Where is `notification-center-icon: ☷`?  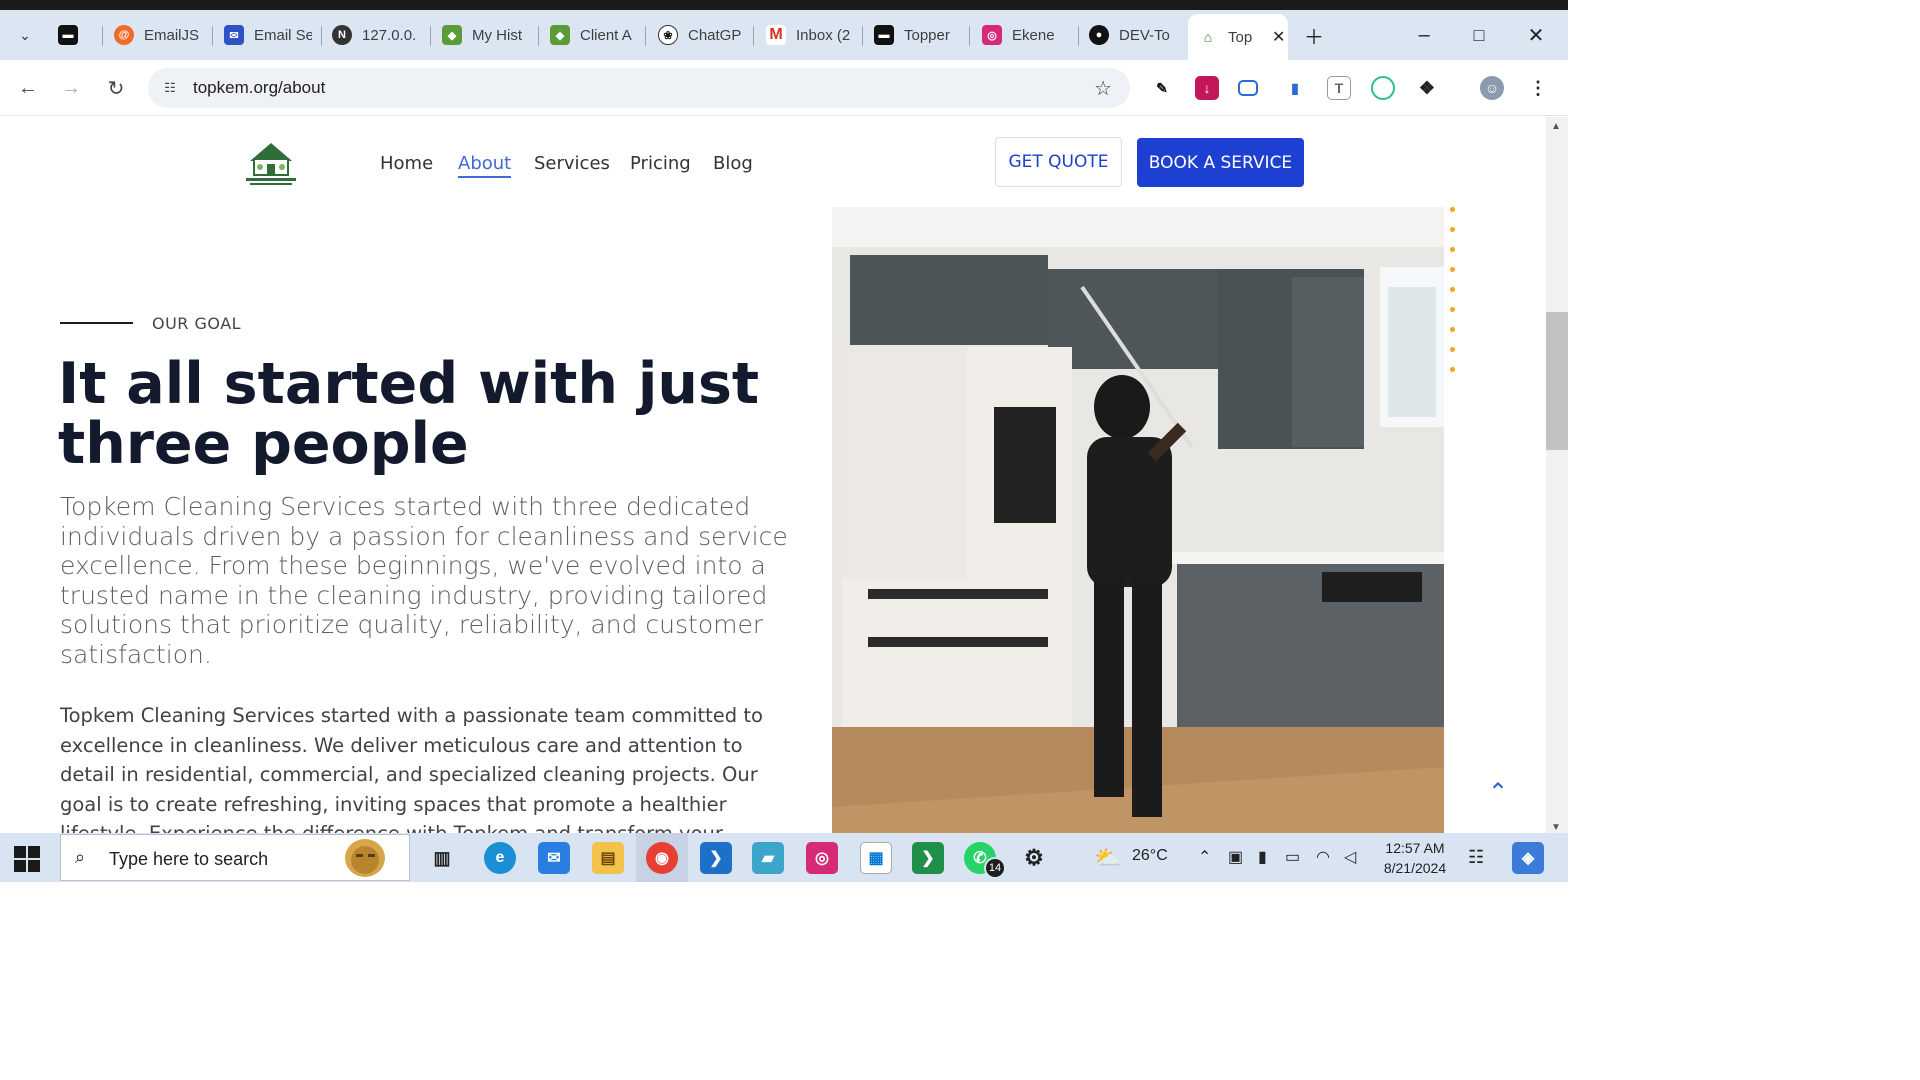
notification-center-icon: ☷ is located at coordinates (1476, 857).